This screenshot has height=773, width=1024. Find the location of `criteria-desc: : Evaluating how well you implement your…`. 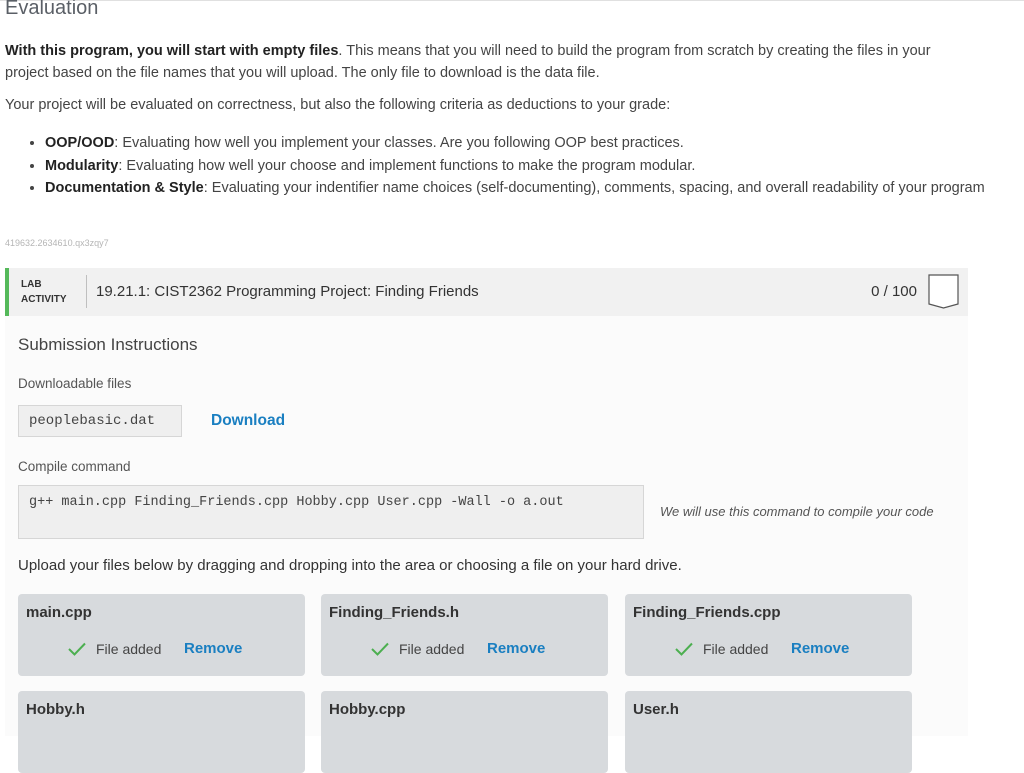

criteria-desc: : Evaluating how well you implement your… is located at coordinates (399, 143).